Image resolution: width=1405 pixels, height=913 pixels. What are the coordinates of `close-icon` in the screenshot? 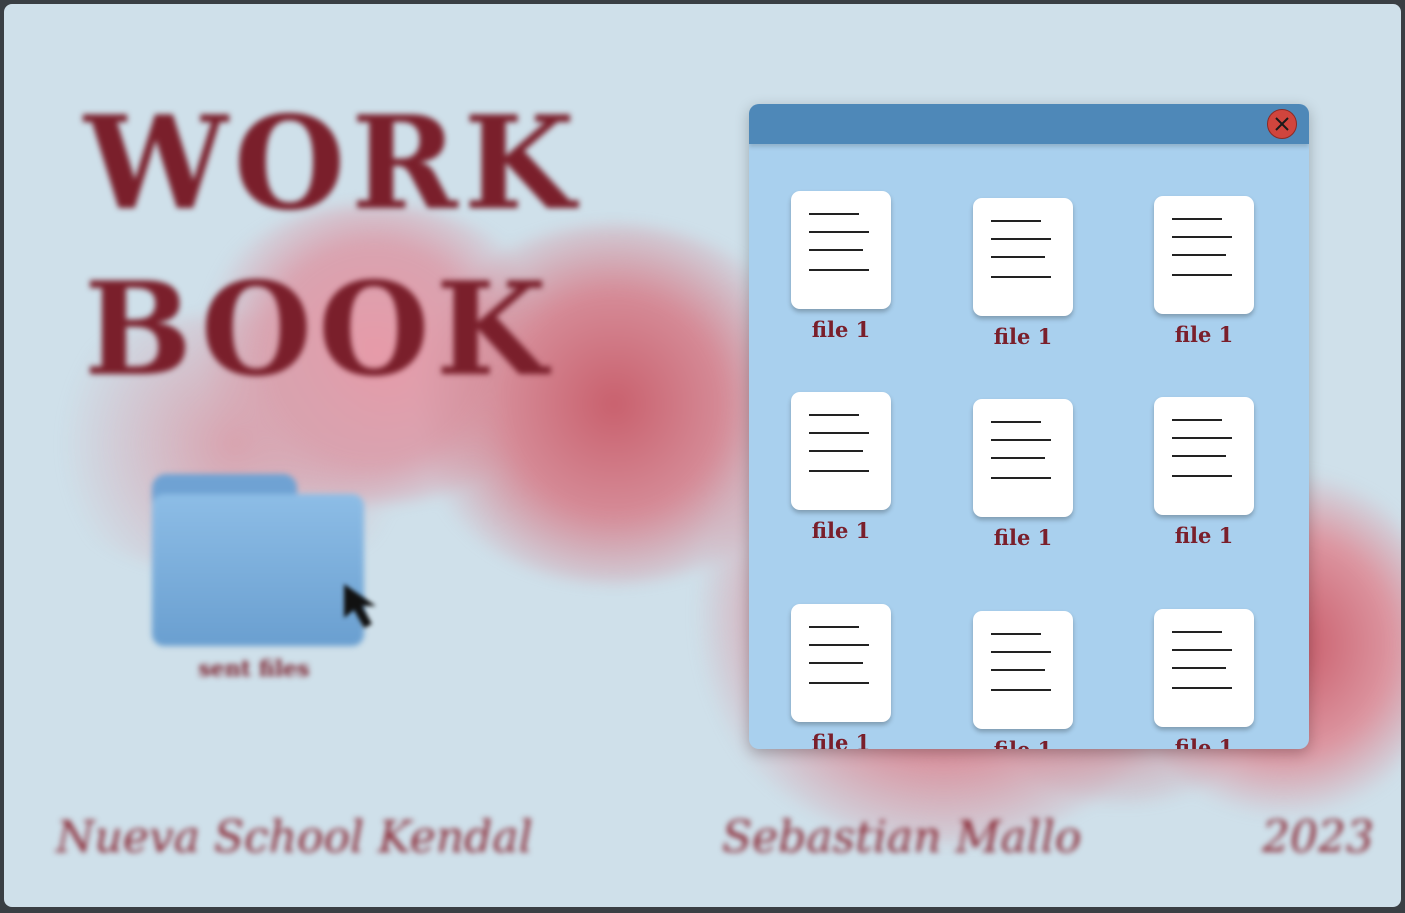 It's located at (1282, 124).